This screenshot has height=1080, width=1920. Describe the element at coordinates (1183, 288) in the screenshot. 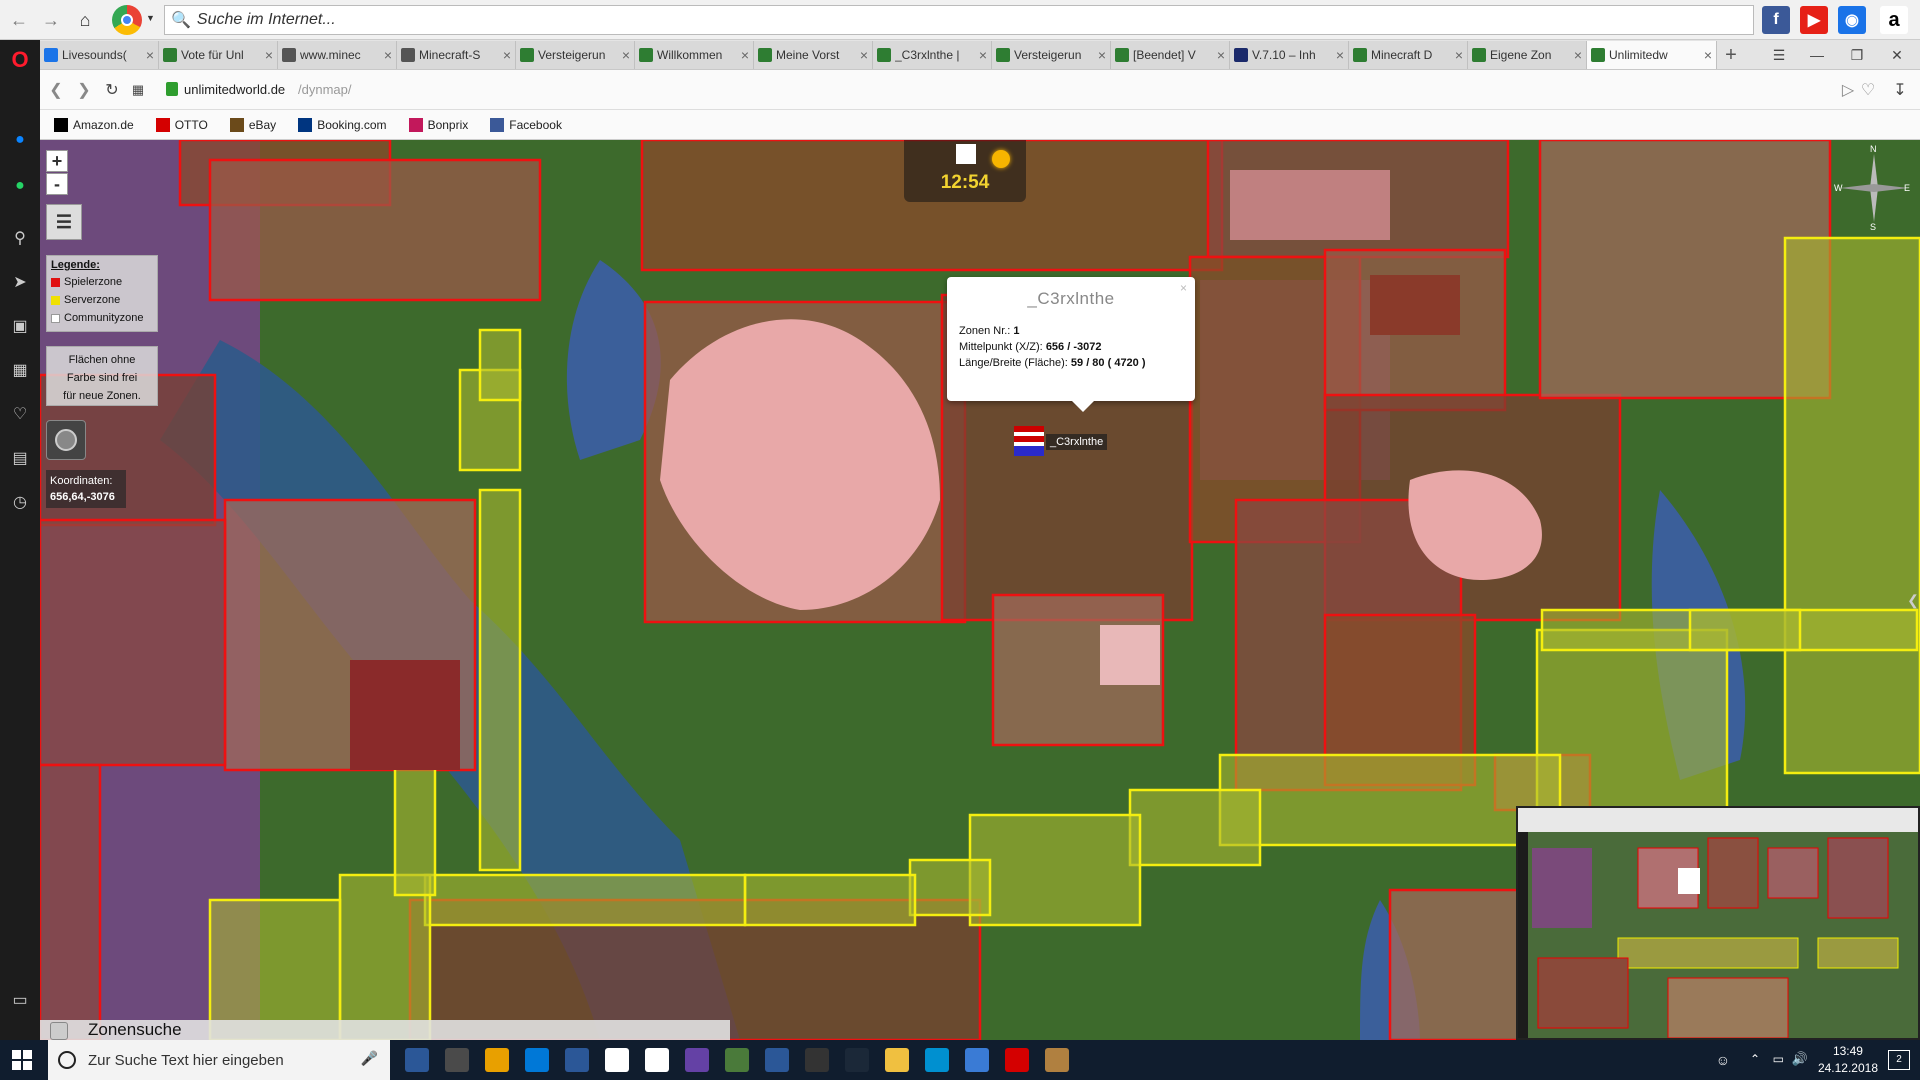

I see `popup-close-button: ×` at that location.